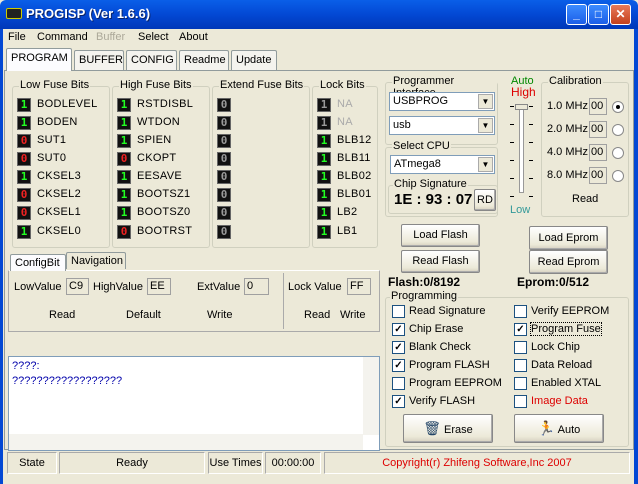 This screenshot has height=484, width=638. Describe the element at coordinates (442, 401) in the screenshot. I see `checkbox-label: Verify FLASH` at that location.